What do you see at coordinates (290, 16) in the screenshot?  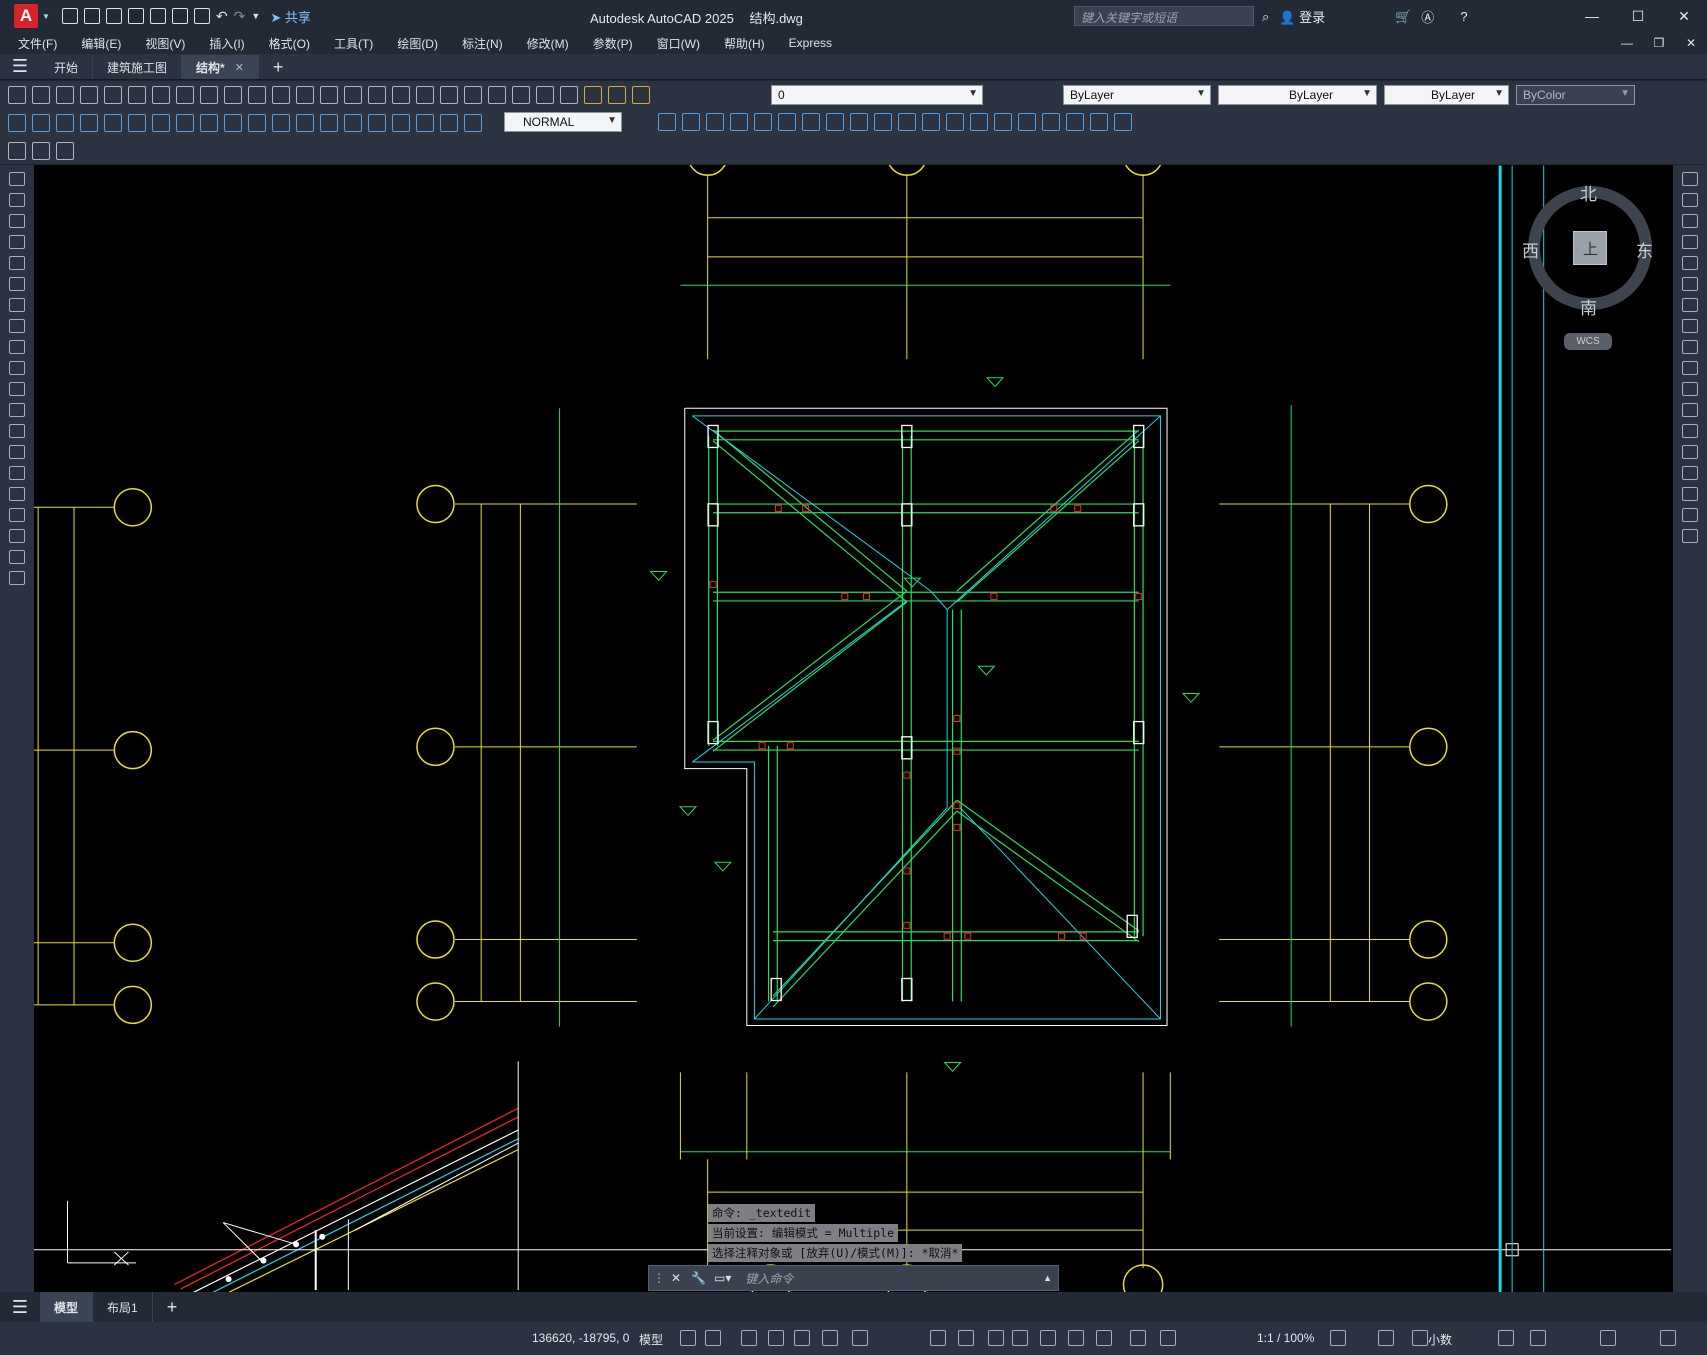 I see `share-button: ➤ 共享` at bounding box center [290, 16].